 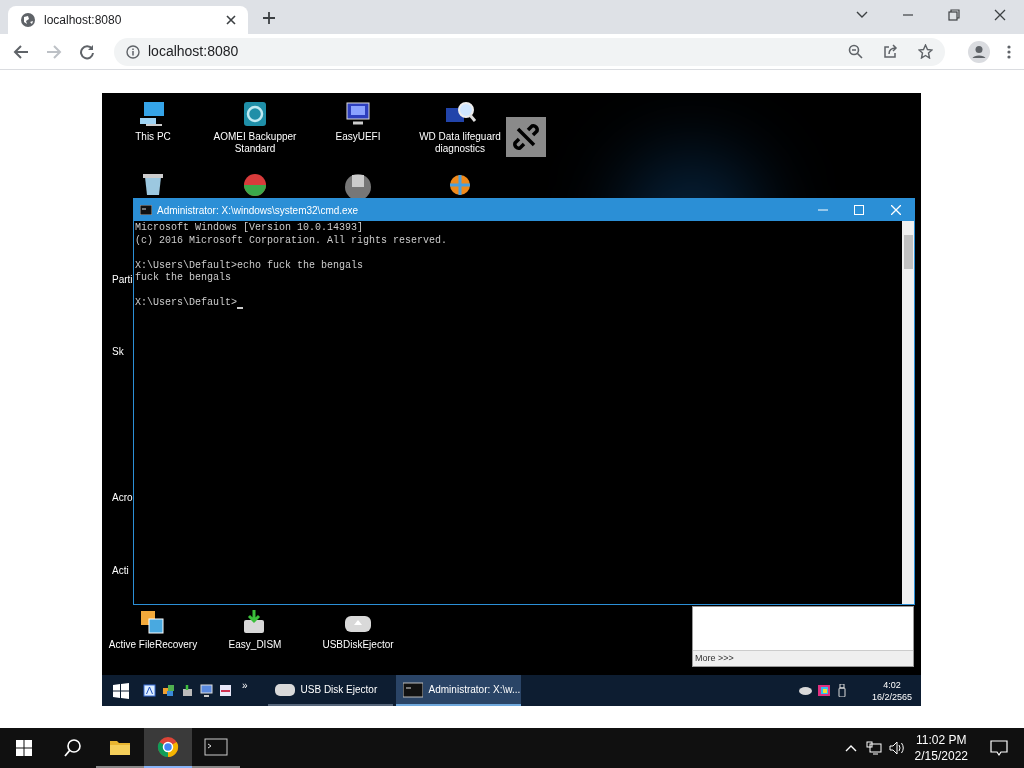 What do you see at coordinates (1009, 51) in the screenshot?
I see `menu-icon` at bounding box center [1009, 51].